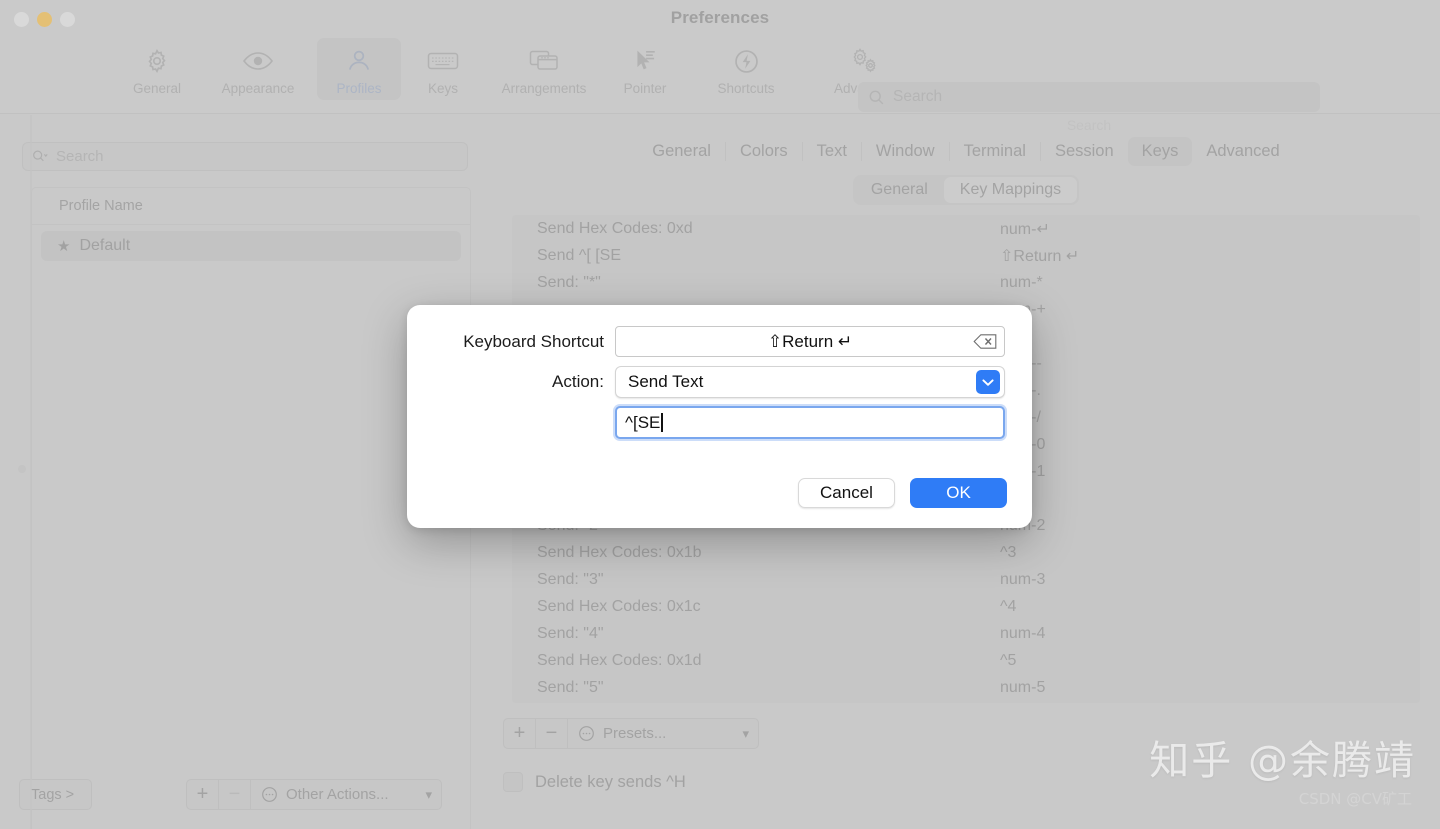  What do you see at coordinates (157, 88) in the screenshot?
I see `toolbar-label: General` at bounding box center [157, 88].